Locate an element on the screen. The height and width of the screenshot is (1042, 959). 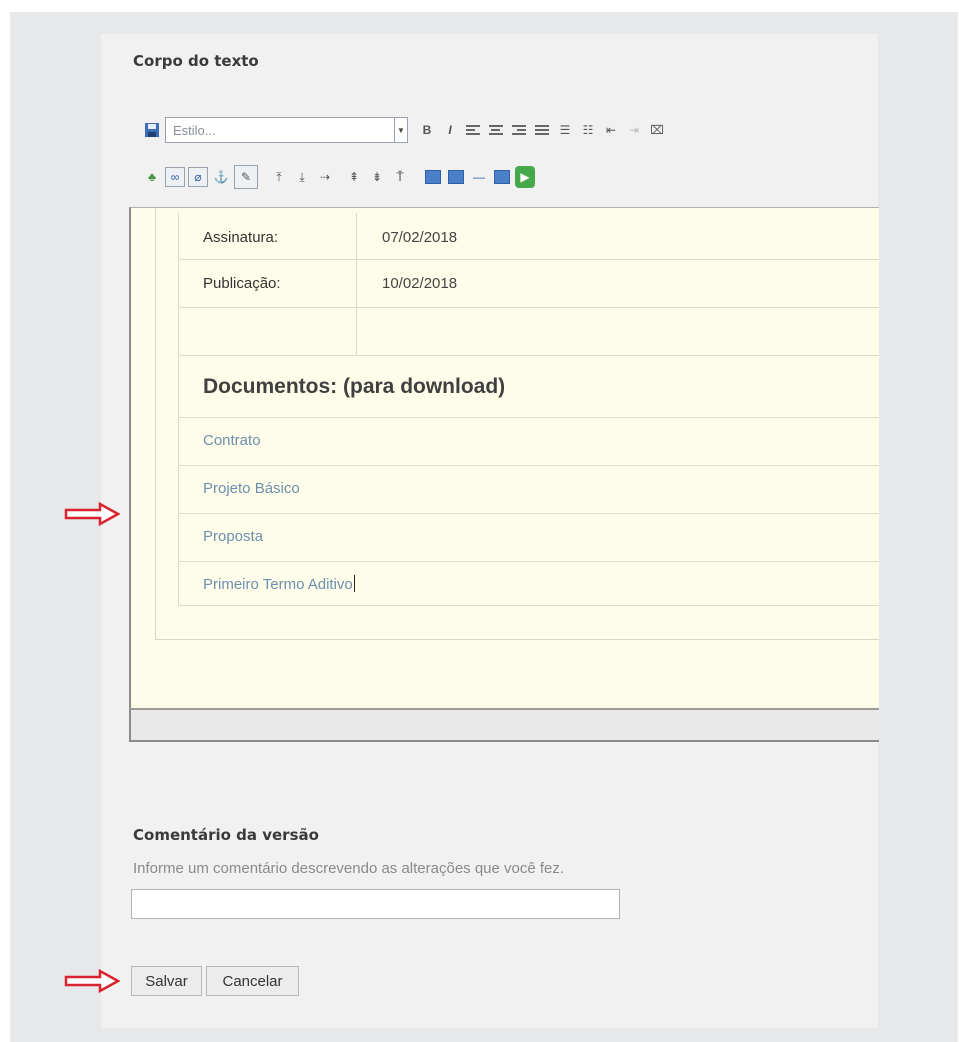
version-comment-input is located at coordinates (375, 904).